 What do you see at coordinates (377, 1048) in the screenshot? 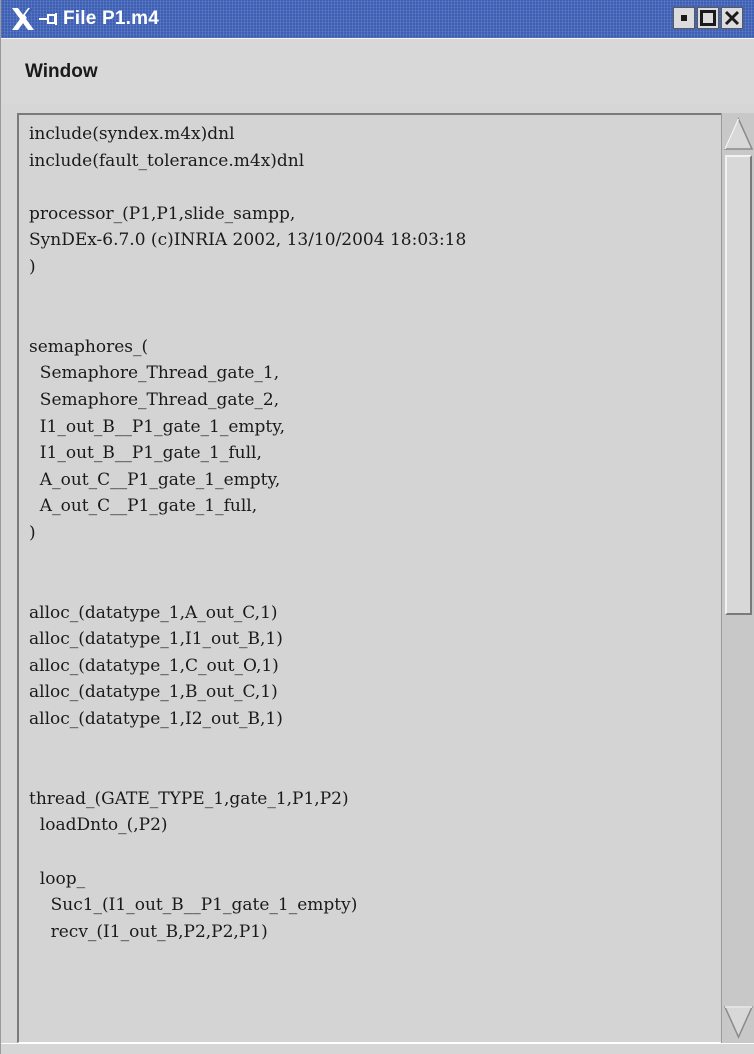
I see `window-bottom-edge` at bounding box center [377, 1048].